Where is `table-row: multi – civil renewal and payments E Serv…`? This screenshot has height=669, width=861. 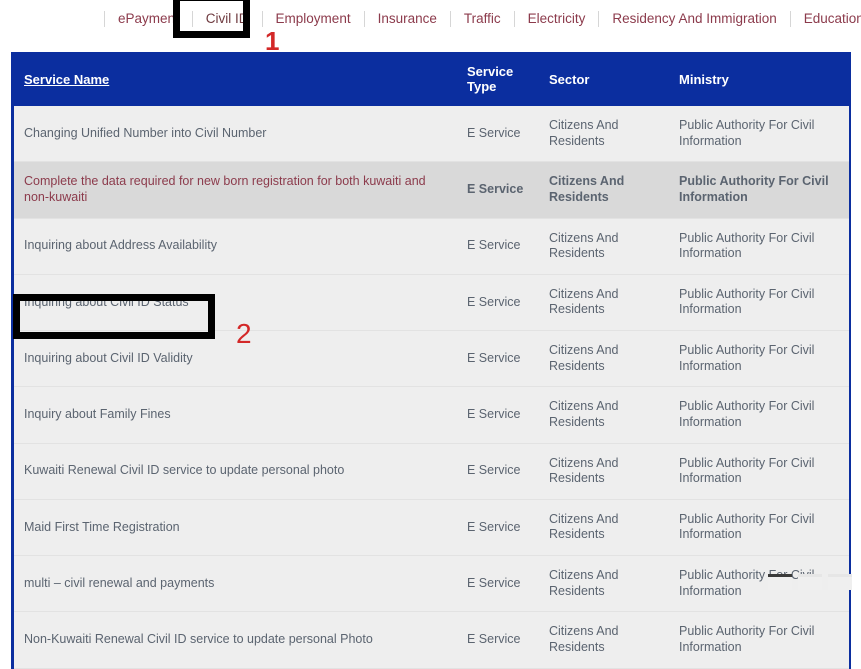
table-row: multi – civil renewal and payments E Serv… is located at coordinates (431, 583).